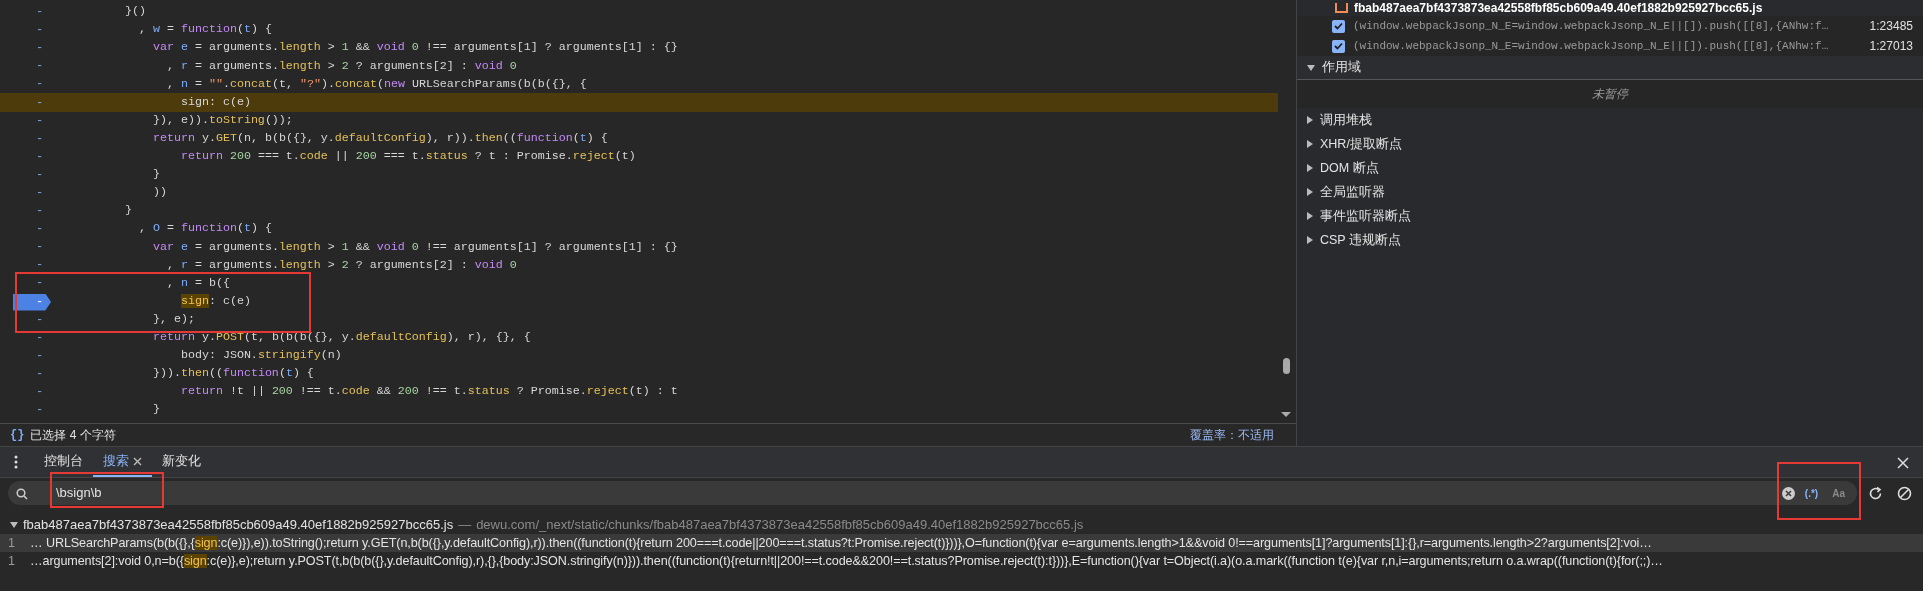 The width and height of the screenshot is (1923, 591). I want to click on pretty-print-button: {}, so click(17, 435).